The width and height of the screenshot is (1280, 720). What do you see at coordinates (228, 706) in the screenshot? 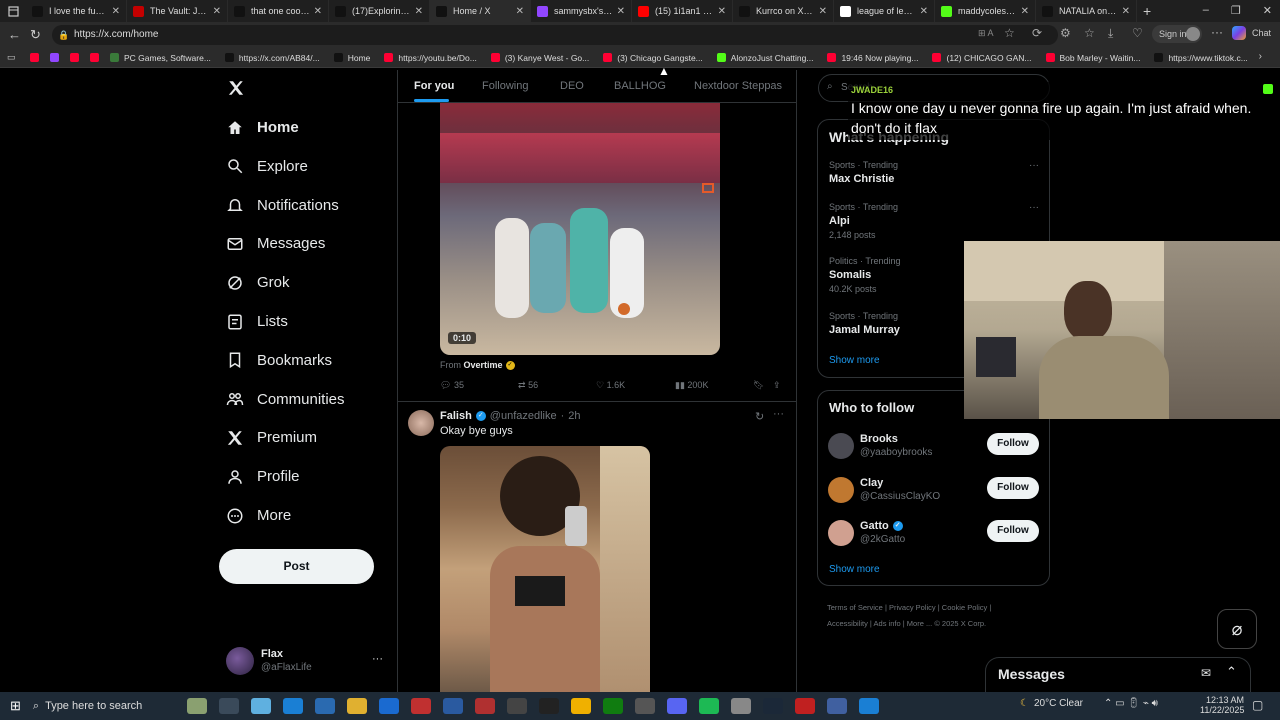
I see `task-view-icon` at bounding box center [228, 706].